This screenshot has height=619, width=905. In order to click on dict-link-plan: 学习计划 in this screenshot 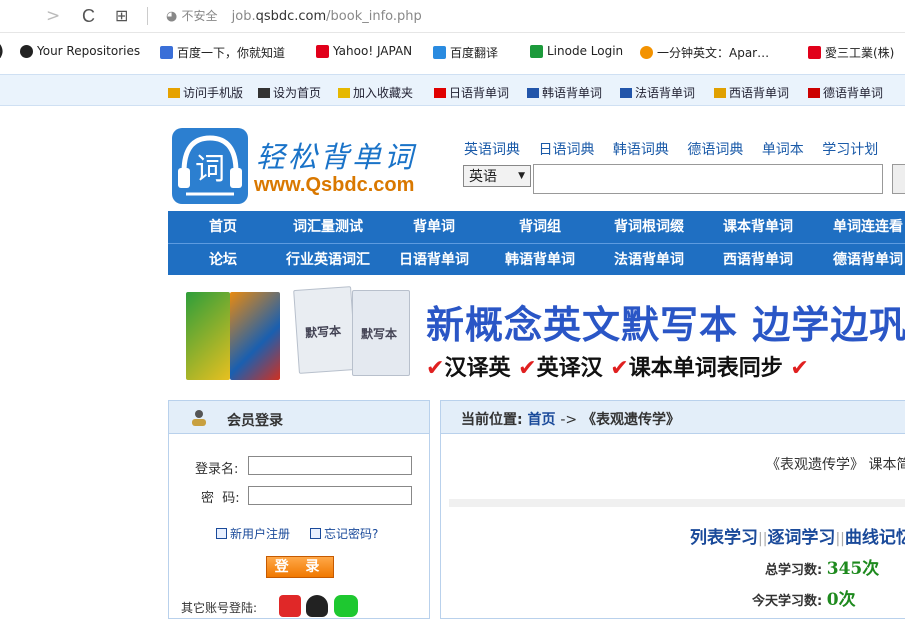, I will do `click(850, 150)`.